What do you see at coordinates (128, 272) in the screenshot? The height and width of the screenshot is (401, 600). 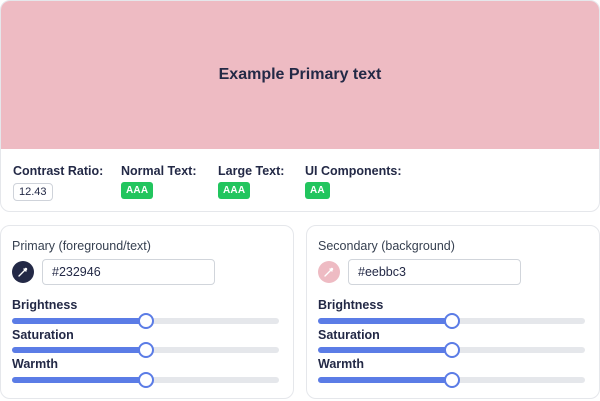 I see `primary-hex-input` at bounding box center [128, 272].